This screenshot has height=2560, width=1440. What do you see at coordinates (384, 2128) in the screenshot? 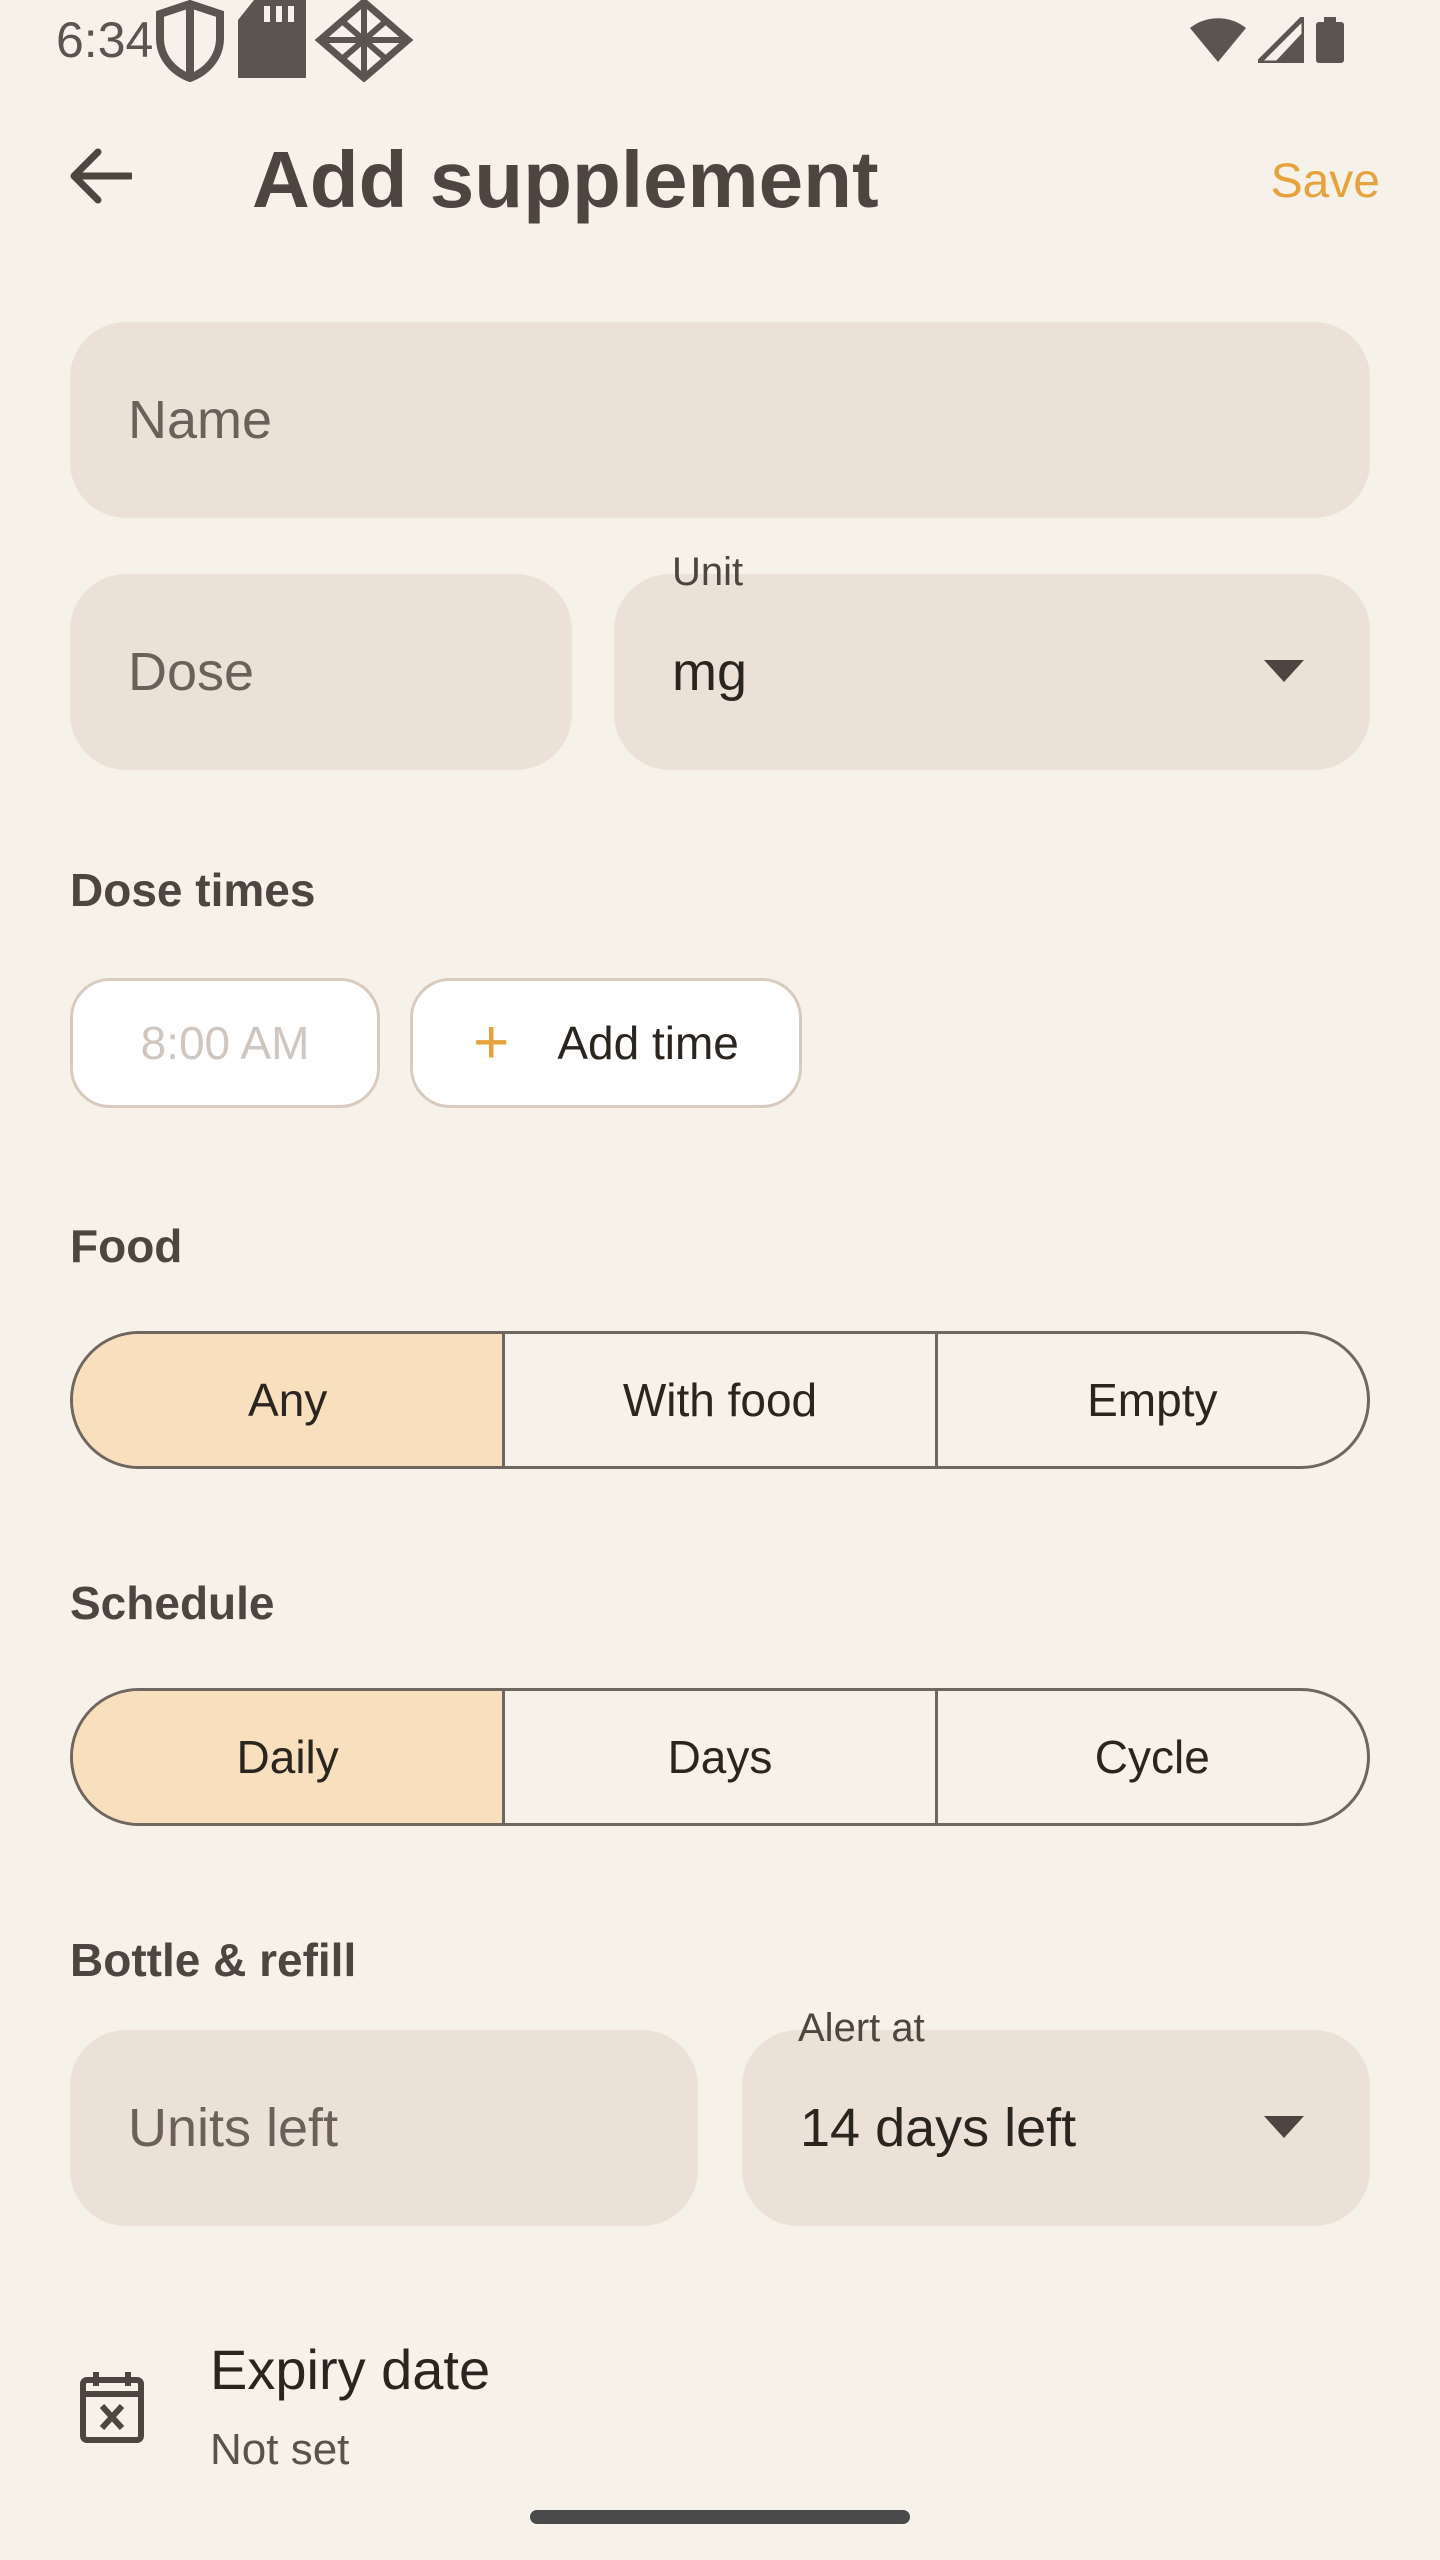
I see `units-left-field: Units left` at bounding box center [384, 2128].